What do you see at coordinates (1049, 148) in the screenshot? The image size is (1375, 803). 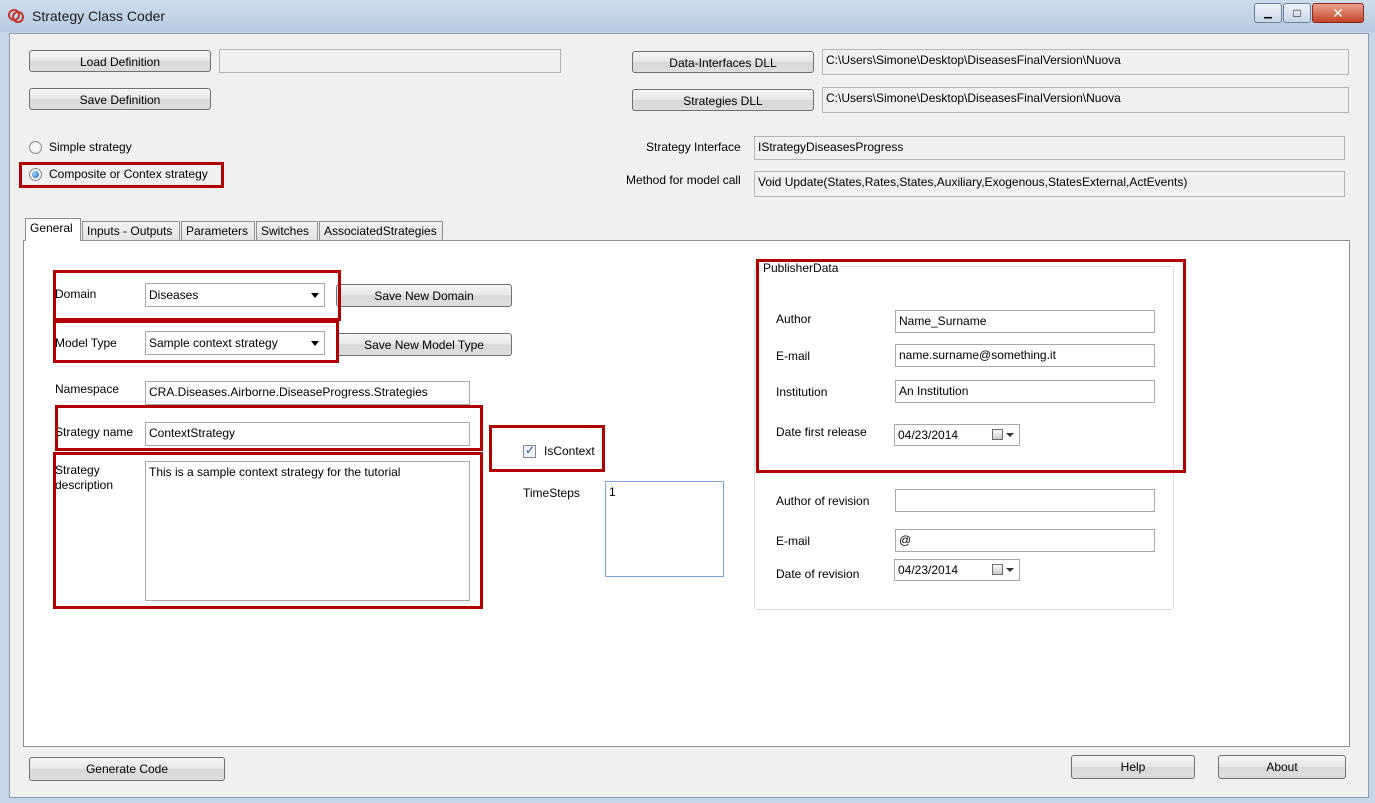 I see `strategy-interface-field: IStrategyDiseasesProgress` at bounding box center [1049, 148].